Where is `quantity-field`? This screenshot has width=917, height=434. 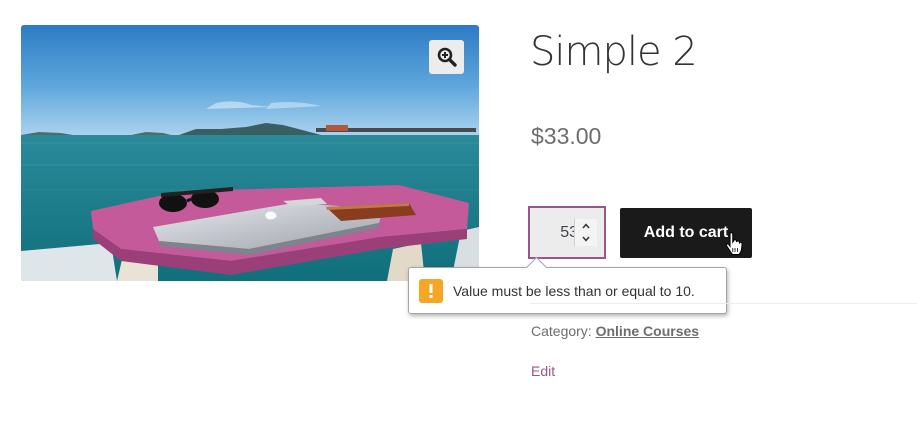 quantity-field is located at coordinates (567, 232).